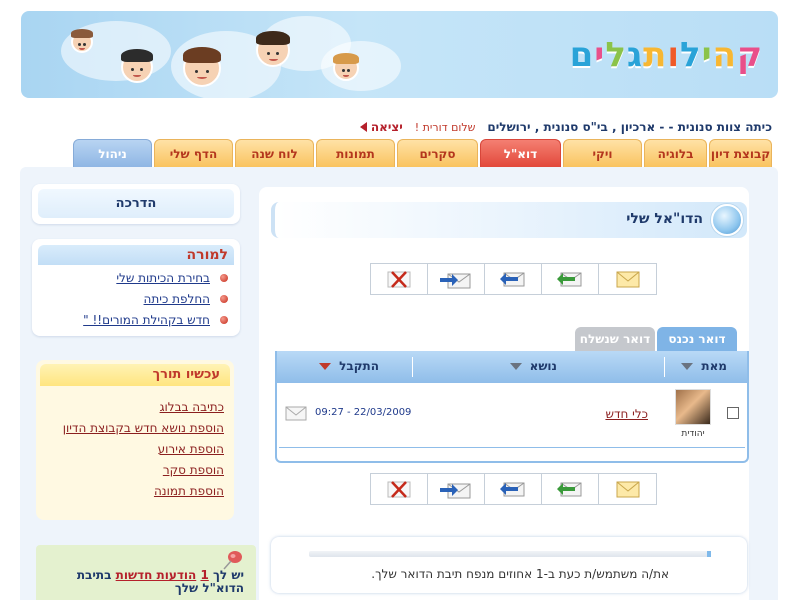  I want to click on reply-all-icon, so click(512, 489).